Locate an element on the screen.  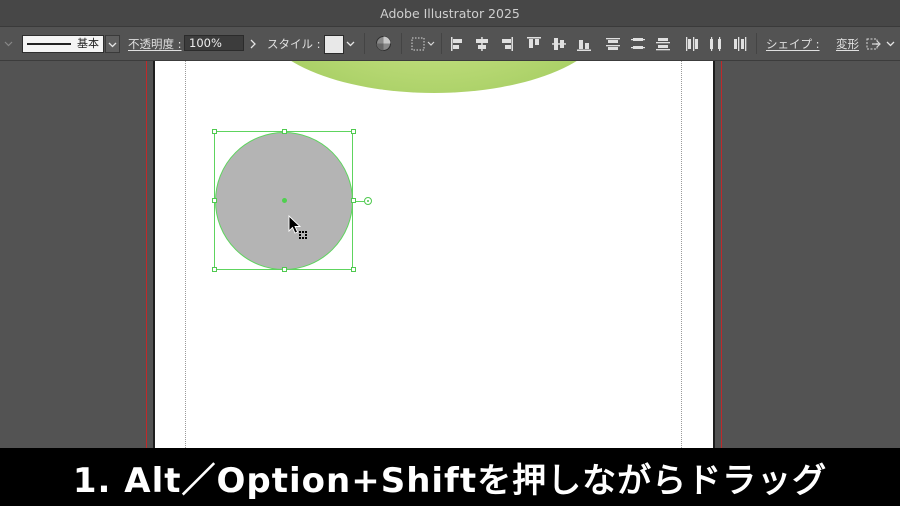
distribute-top-button is located at coordinates (613, 43).